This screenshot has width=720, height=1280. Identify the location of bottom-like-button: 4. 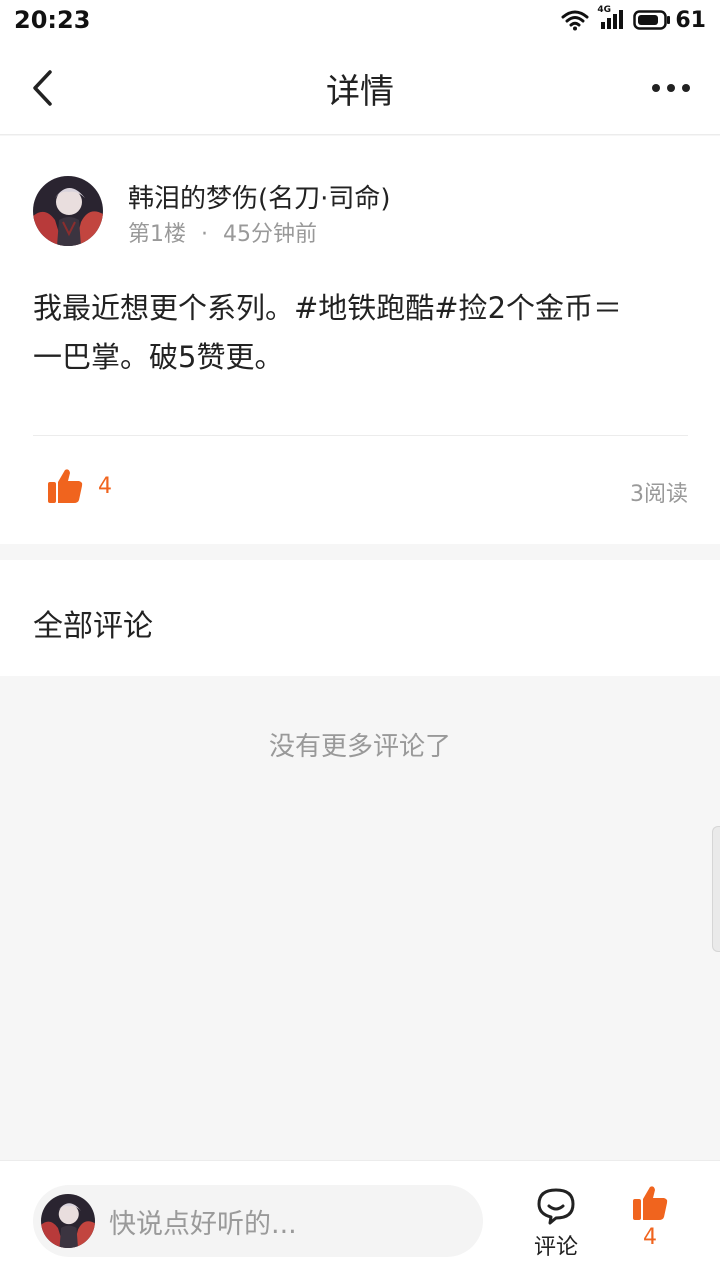
(650, 1217).